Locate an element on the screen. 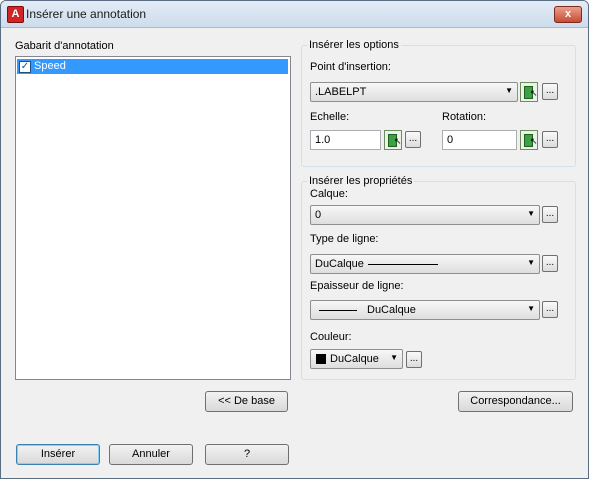 This screenshot has width=589, height=479. lineweight-dropdown: DuCalque ▼ is located at coordinates (425, 310).